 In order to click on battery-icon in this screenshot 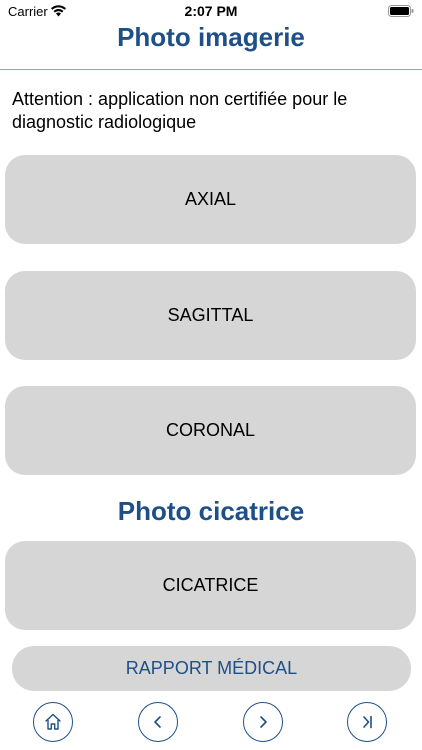, I will do `click(401, 11)`.